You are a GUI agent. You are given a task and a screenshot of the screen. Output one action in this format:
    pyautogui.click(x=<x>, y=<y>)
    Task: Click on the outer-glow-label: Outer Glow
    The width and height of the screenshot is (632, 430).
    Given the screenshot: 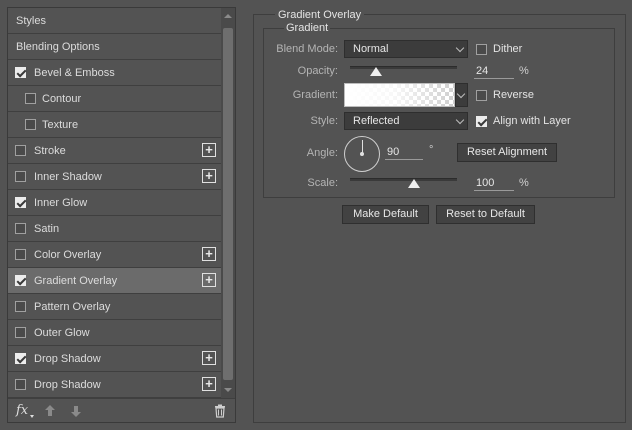 What is the action you would take?
    pyautogui.click(x=62, y=332)
    